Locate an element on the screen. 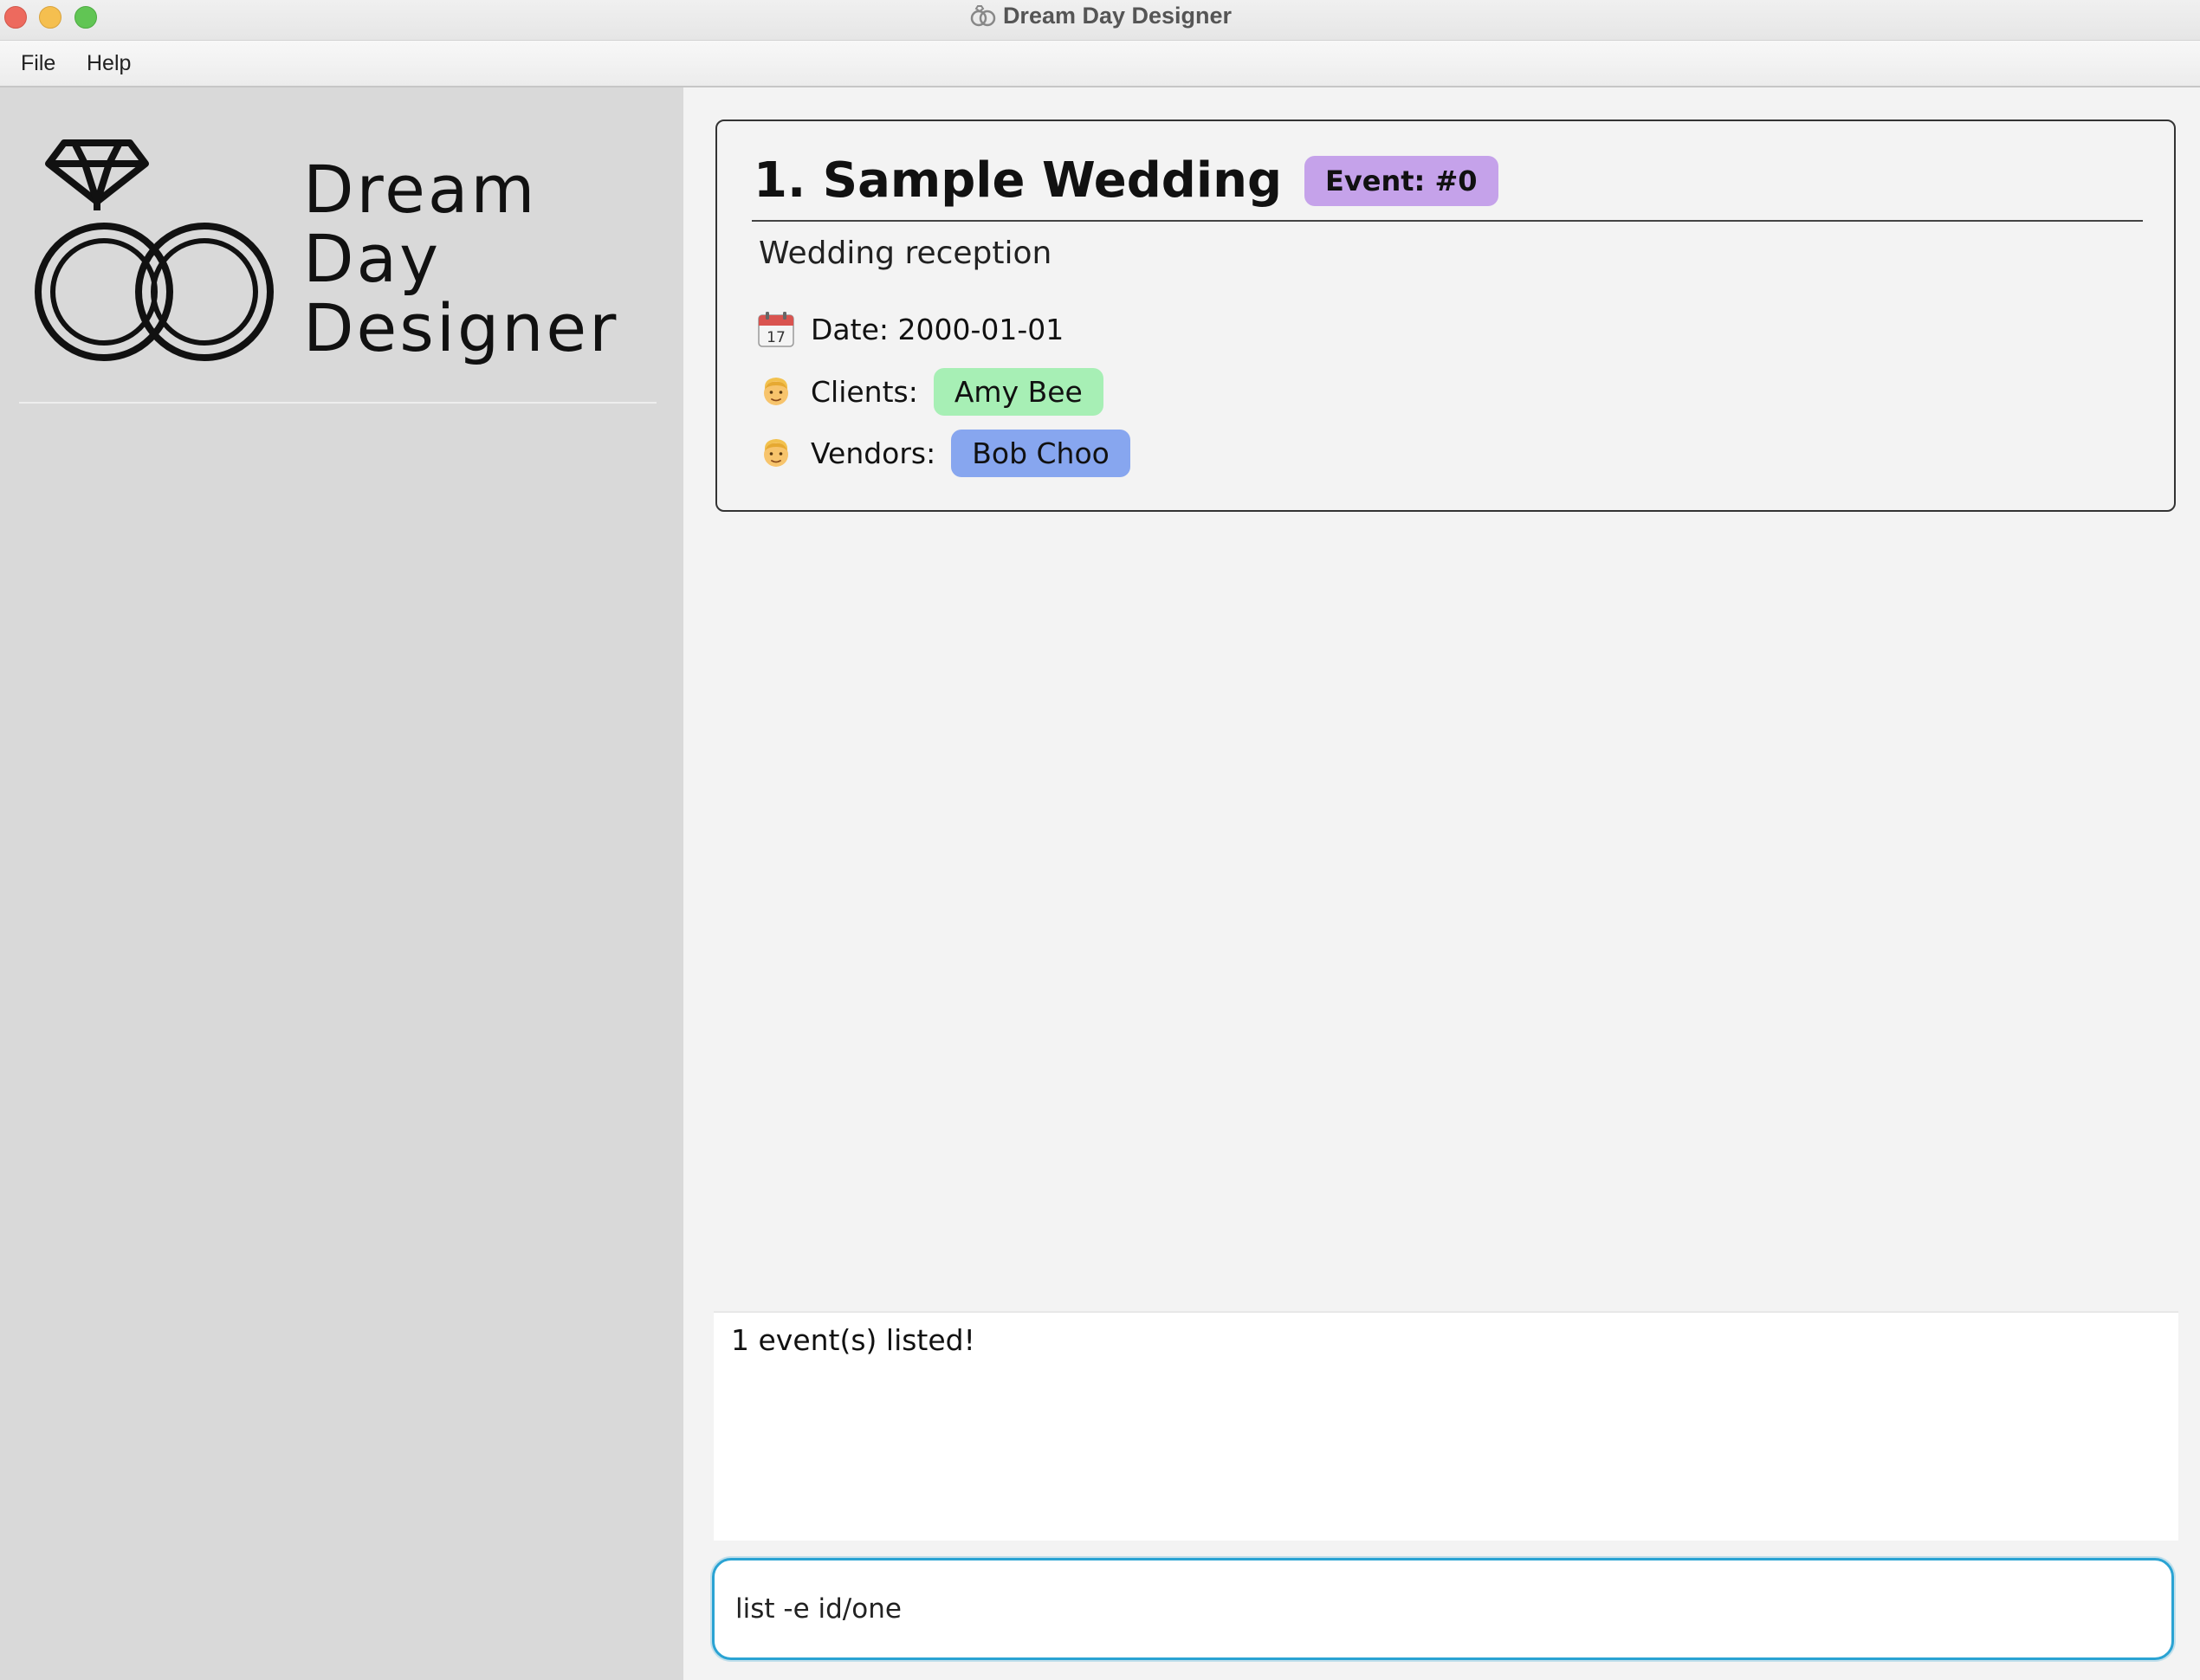 Image resolution: width=2200 pixels, height=1680 pixels. vendors-label: Vendors: is located at coordinates (873, 453).